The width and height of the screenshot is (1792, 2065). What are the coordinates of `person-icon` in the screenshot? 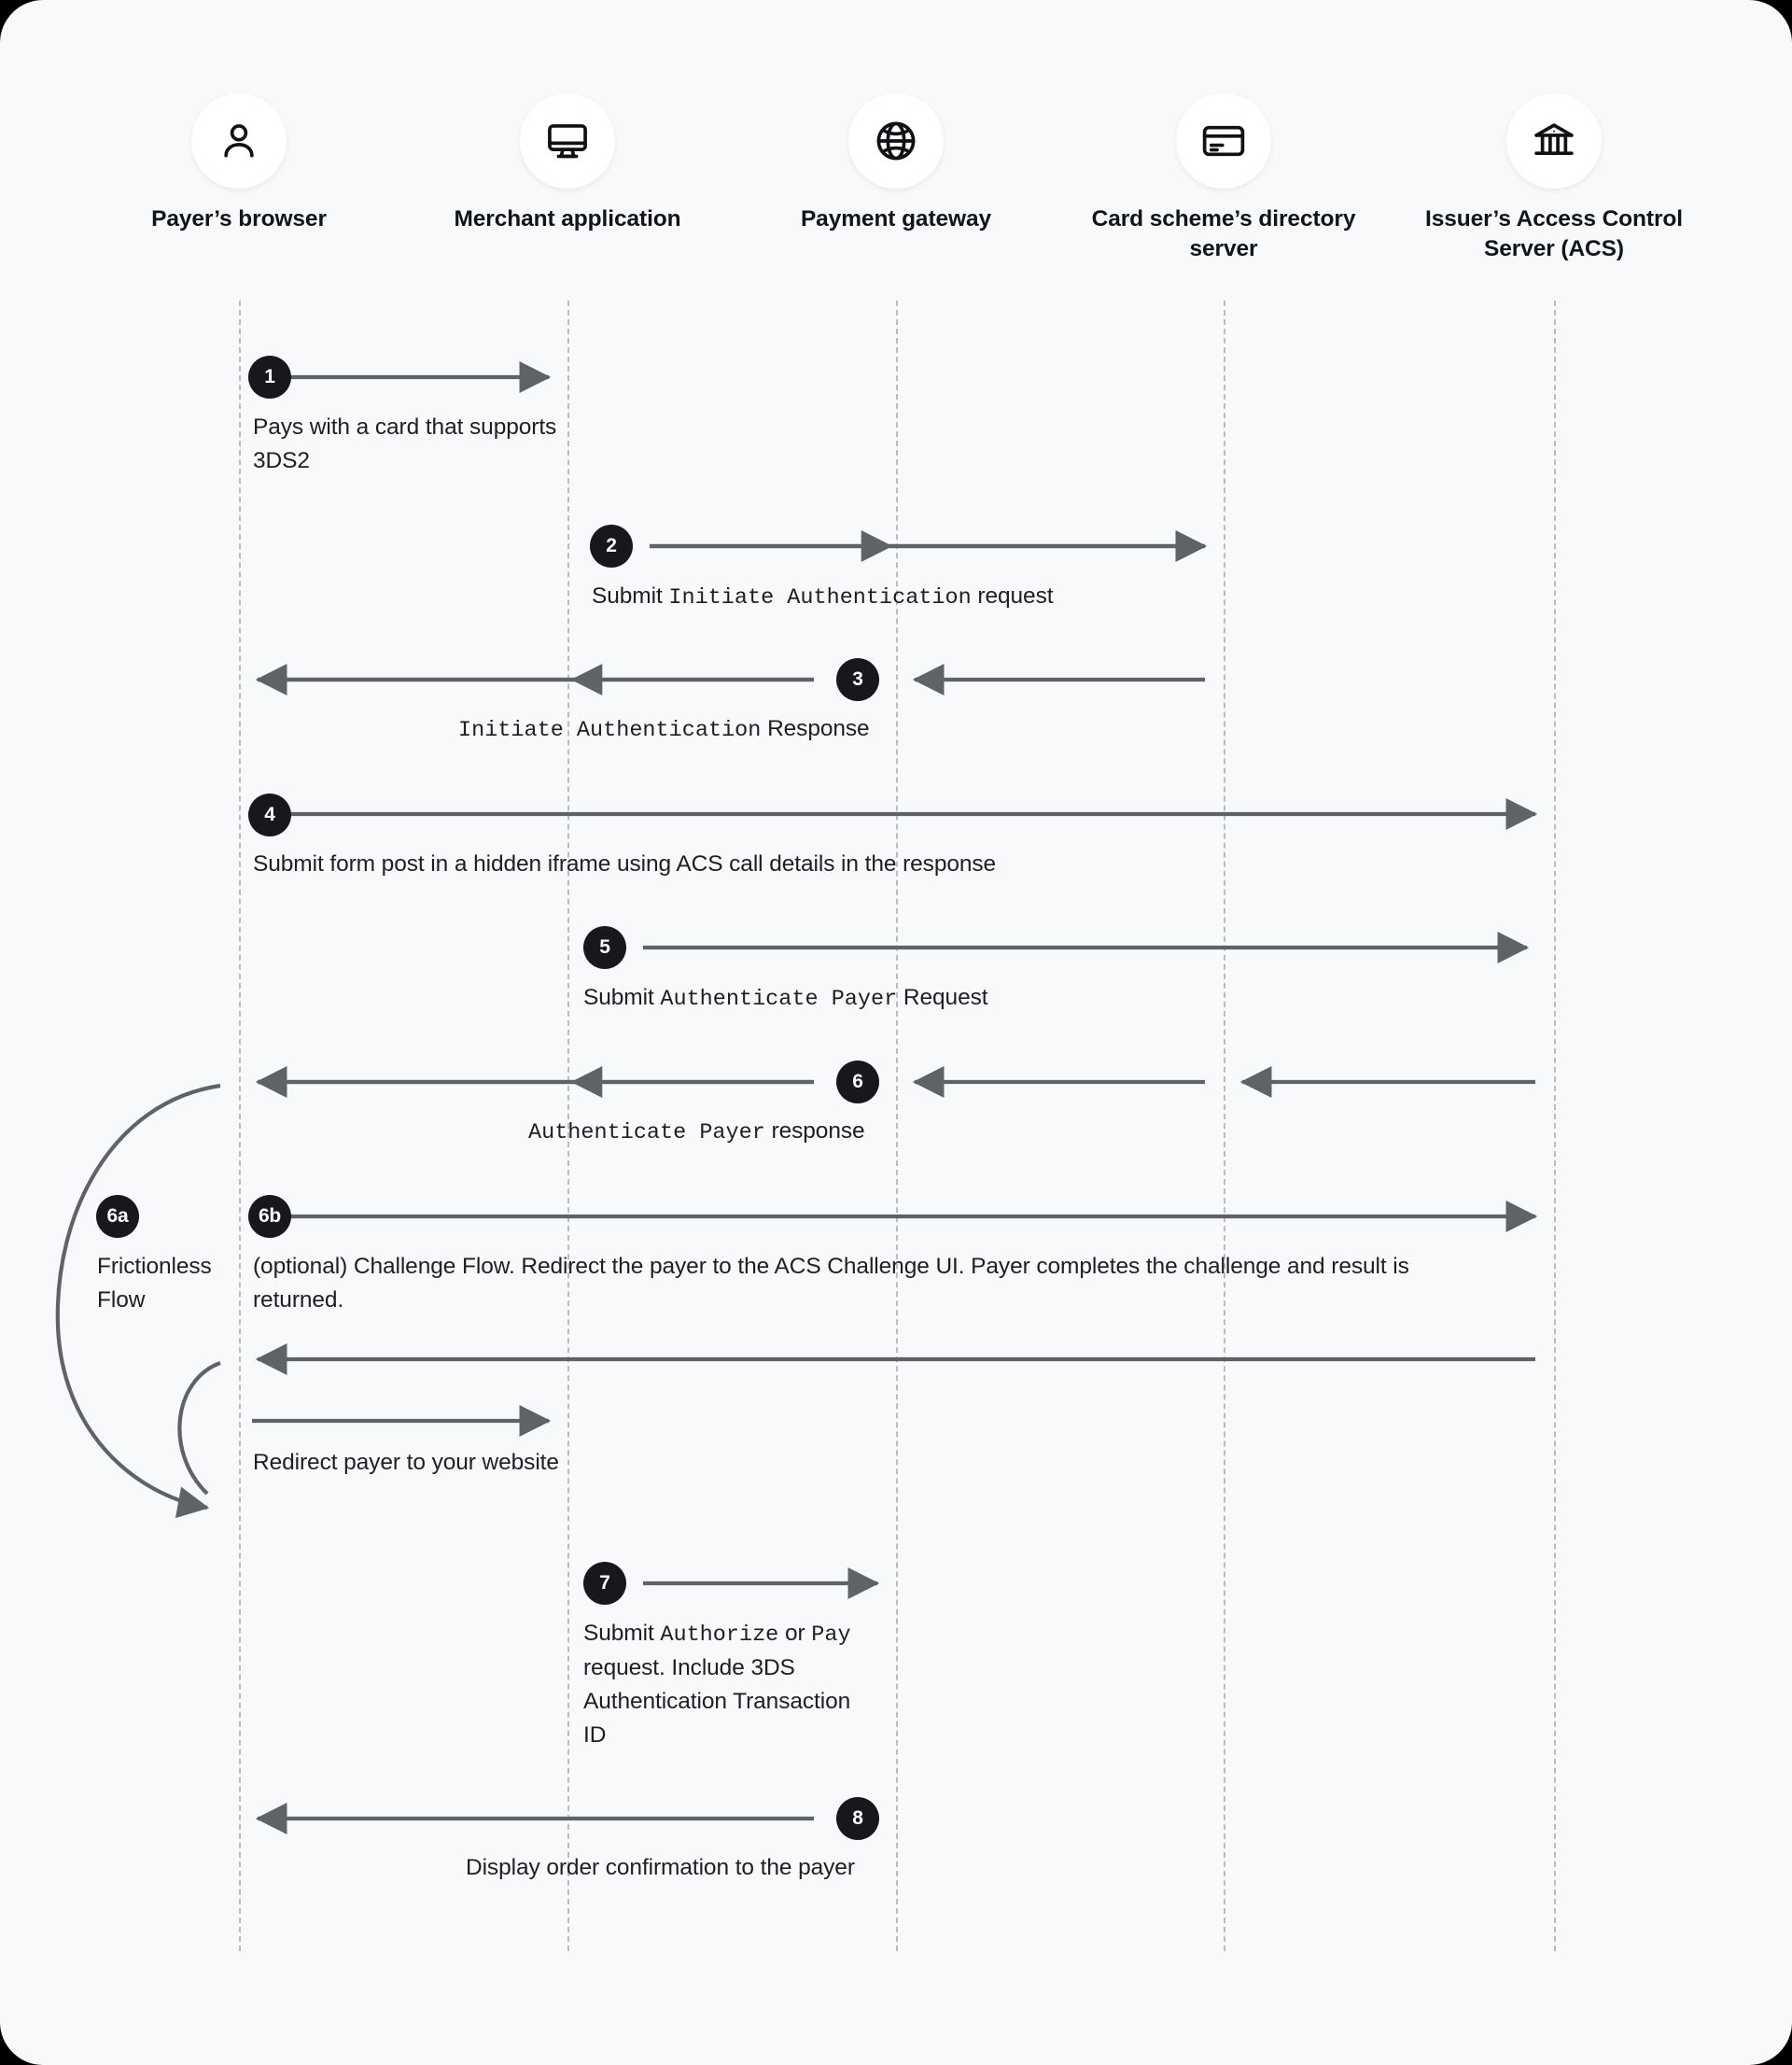 It's located at (239, 141).